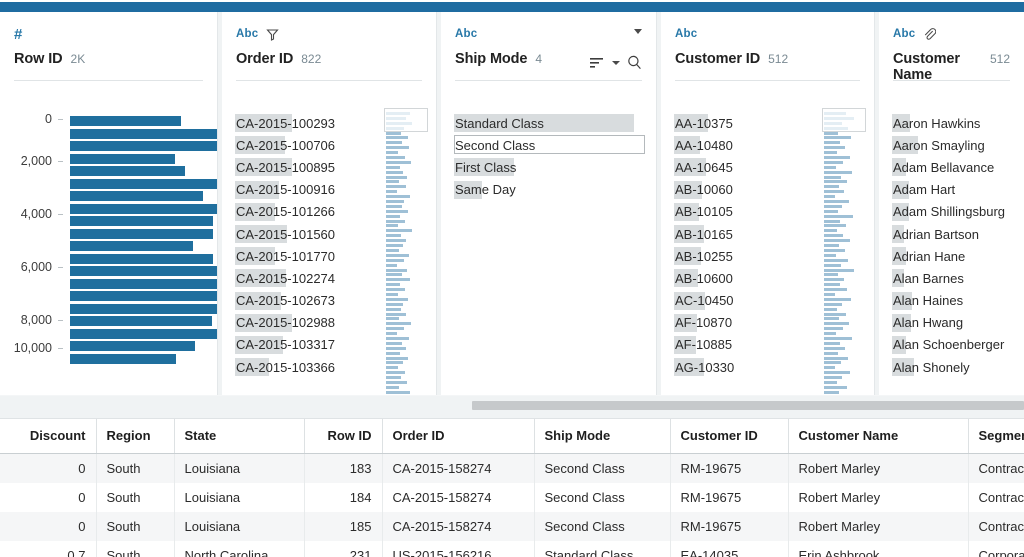 The width and height of the screenshot is (1024, 557). Describe the element at coordinates (408, 251) in the screenshot. I see `order-id-distribution-scroller` at that location.